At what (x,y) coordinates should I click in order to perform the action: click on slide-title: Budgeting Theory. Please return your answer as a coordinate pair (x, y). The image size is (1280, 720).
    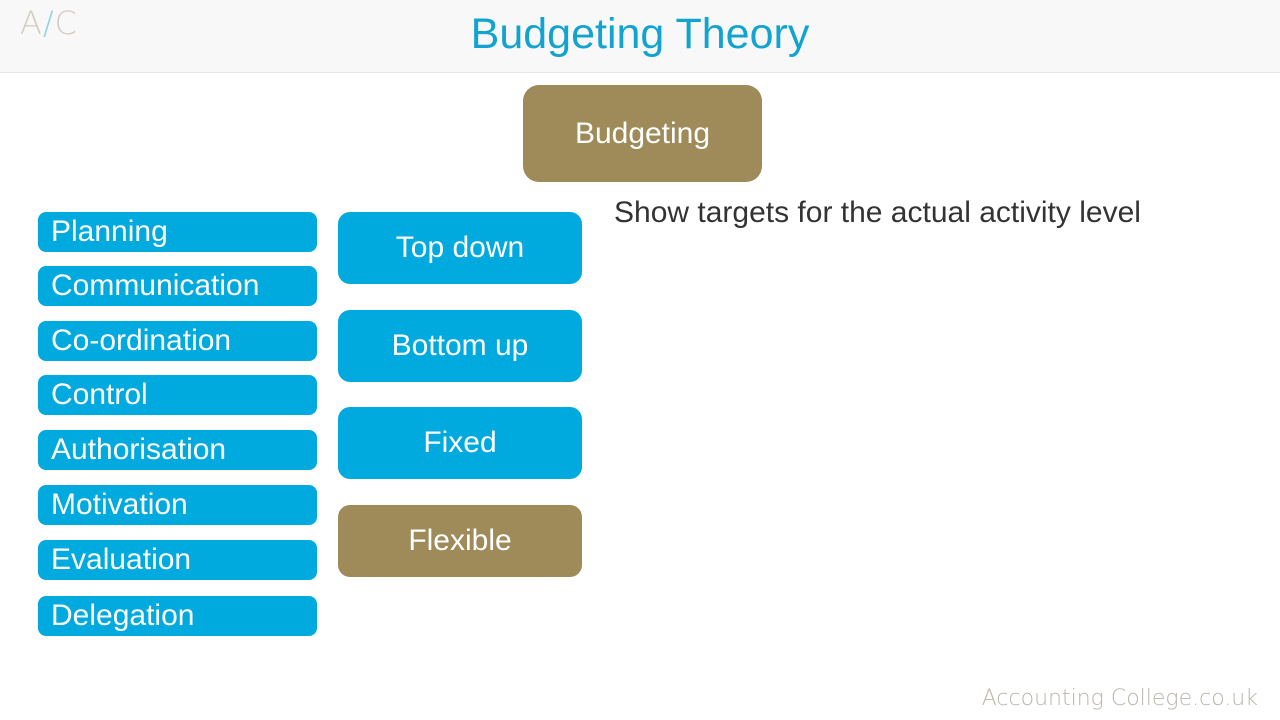
    Looking at the image, I should click on (640, 34).